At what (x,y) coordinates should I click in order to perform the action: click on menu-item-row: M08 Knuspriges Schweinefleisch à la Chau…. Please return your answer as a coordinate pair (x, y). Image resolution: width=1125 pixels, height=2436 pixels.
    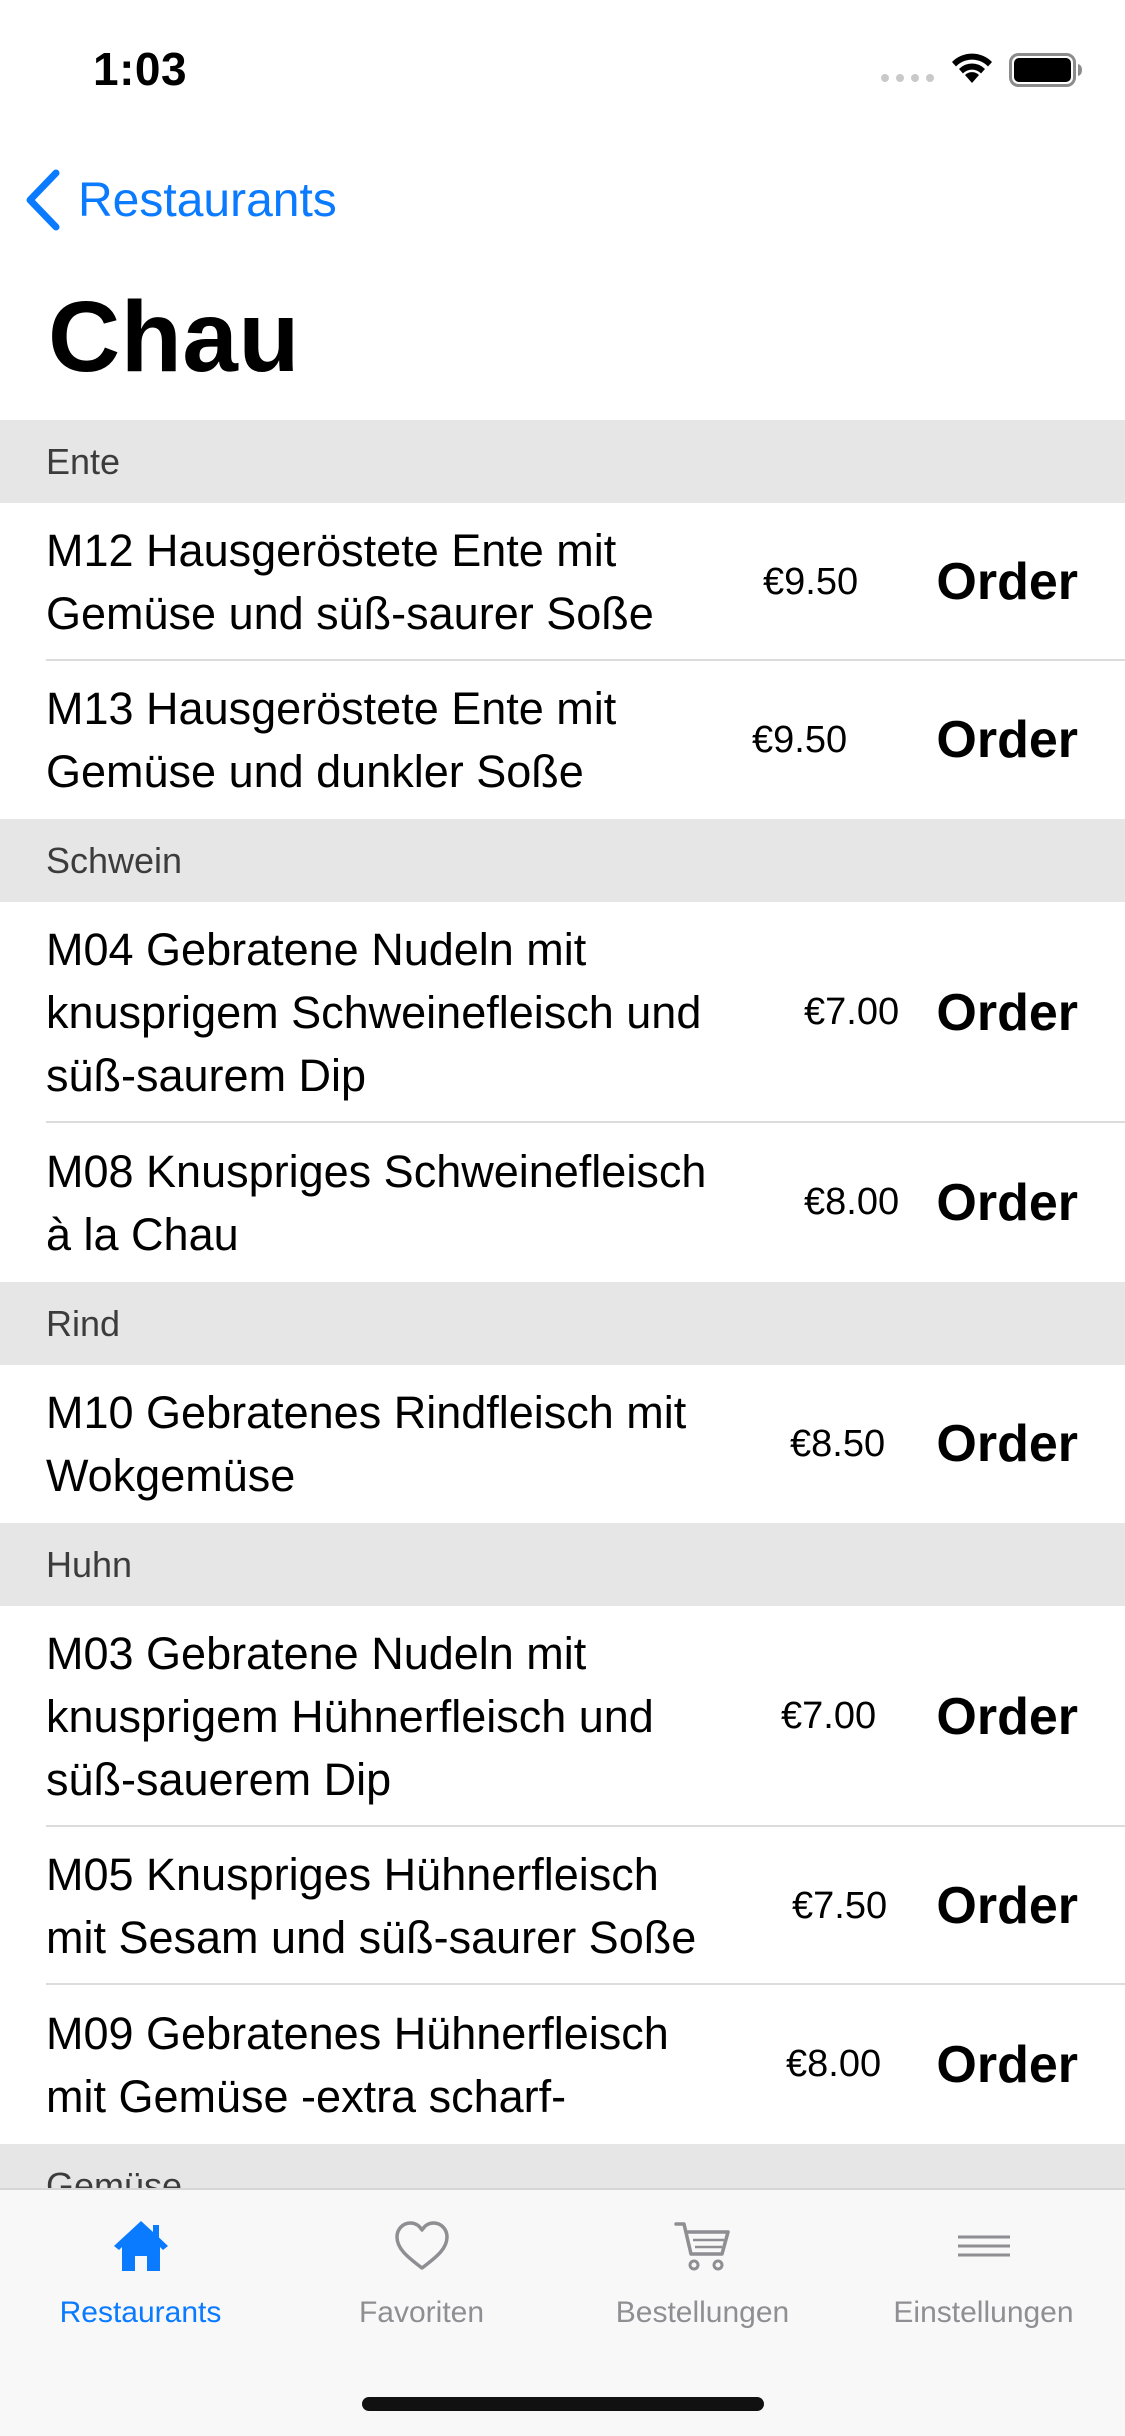
    Looking at the image, I should click on (562, 1202).